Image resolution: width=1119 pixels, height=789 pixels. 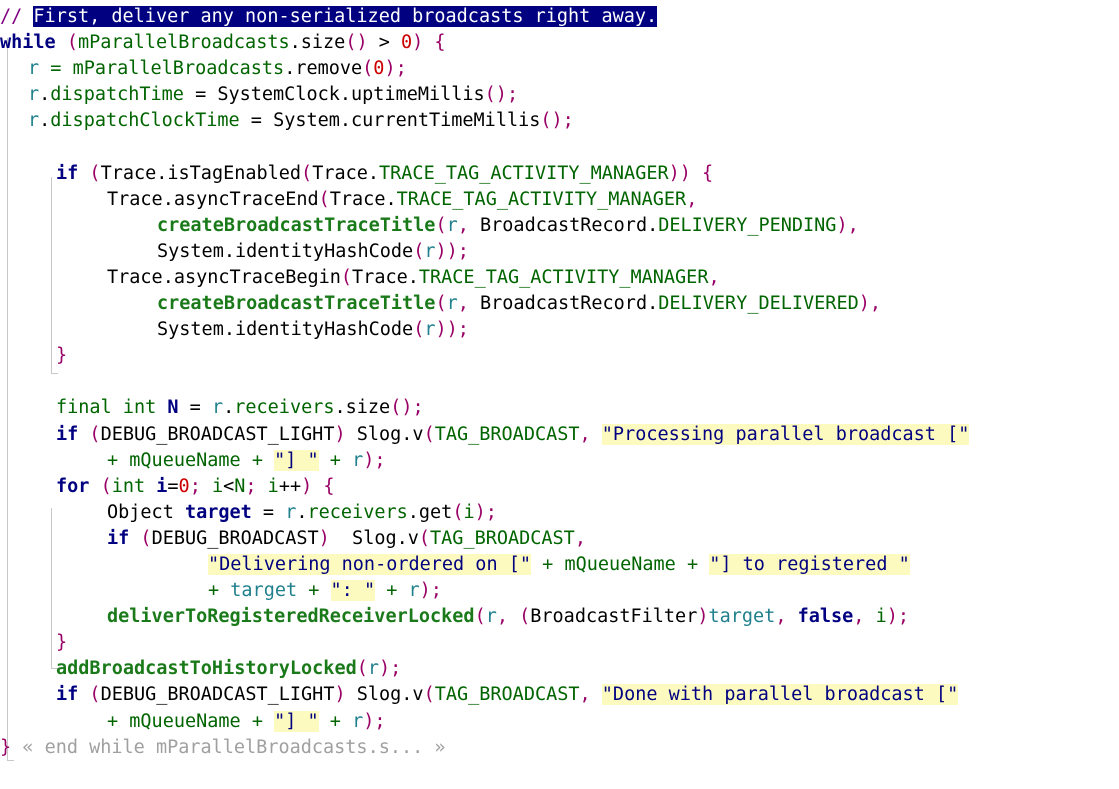 I want to click on method-call-create-trace-title: createBroadcastTraceTitle, so click(x=296, y=225).